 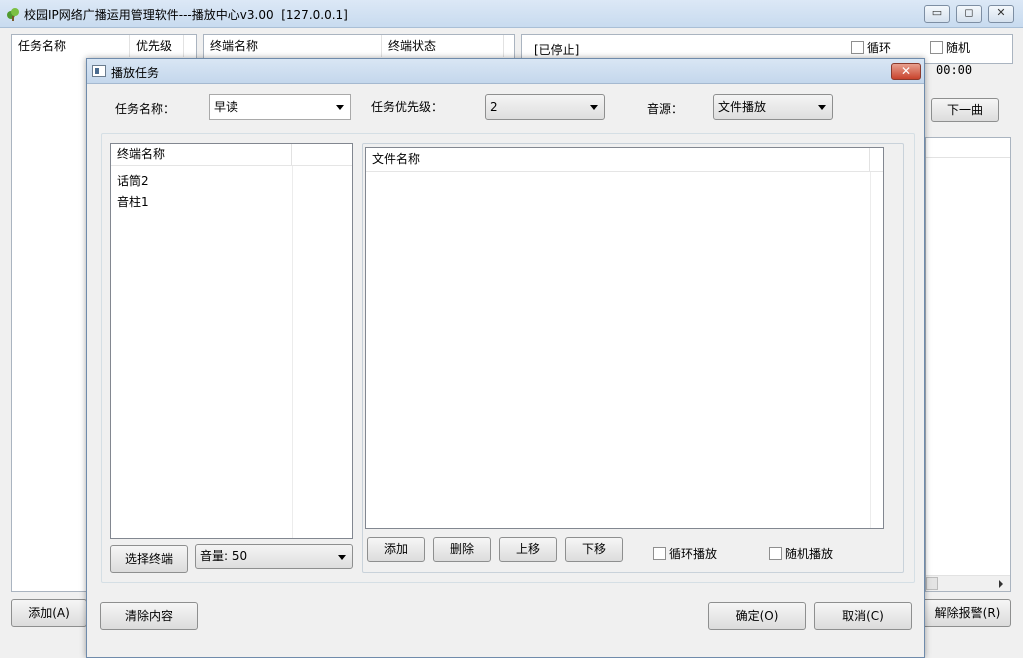 I want to click on dialog-terminal-list: 终端名称 话筒2 音柱1, so click(x=231, y=341).